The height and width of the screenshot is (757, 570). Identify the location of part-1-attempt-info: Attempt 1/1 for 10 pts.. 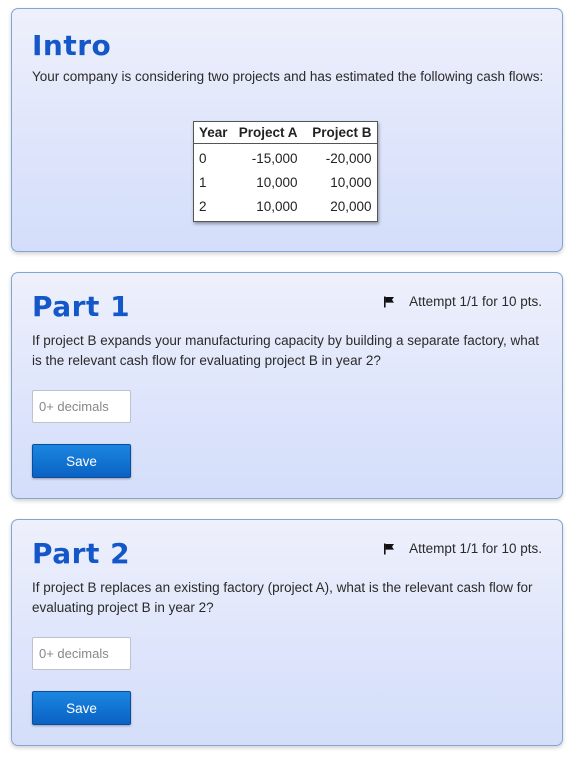
(462, 301).